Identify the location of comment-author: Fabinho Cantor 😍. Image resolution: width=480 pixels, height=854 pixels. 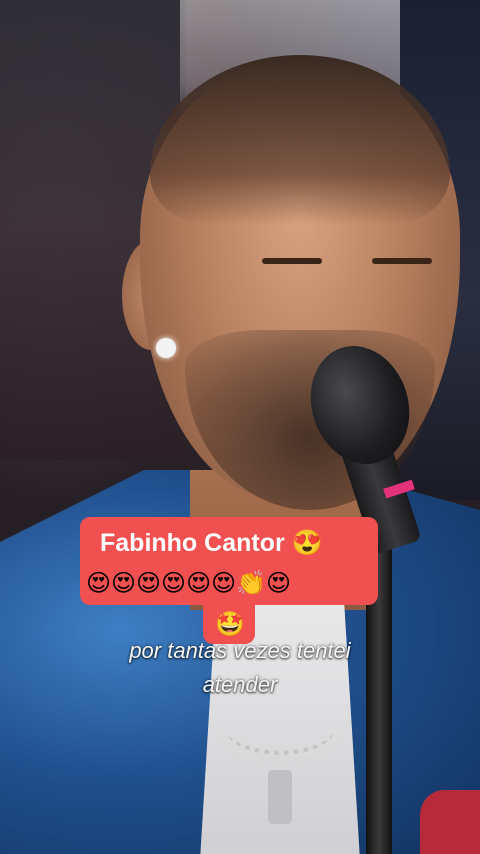
(211, 543).